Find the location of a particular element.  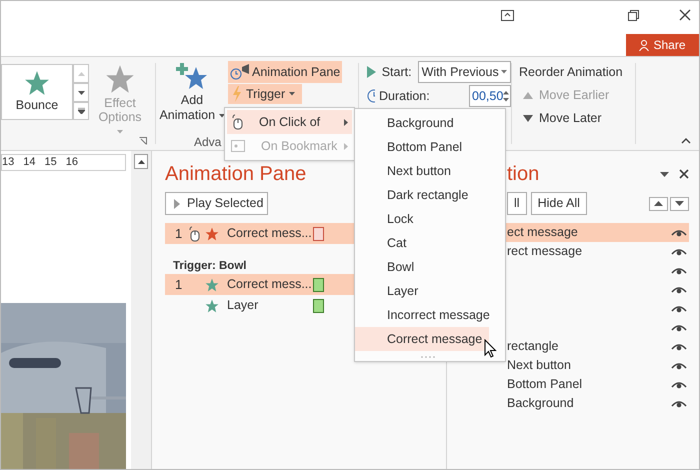

pane-button: Hide All is located at coordinates (558, 203).